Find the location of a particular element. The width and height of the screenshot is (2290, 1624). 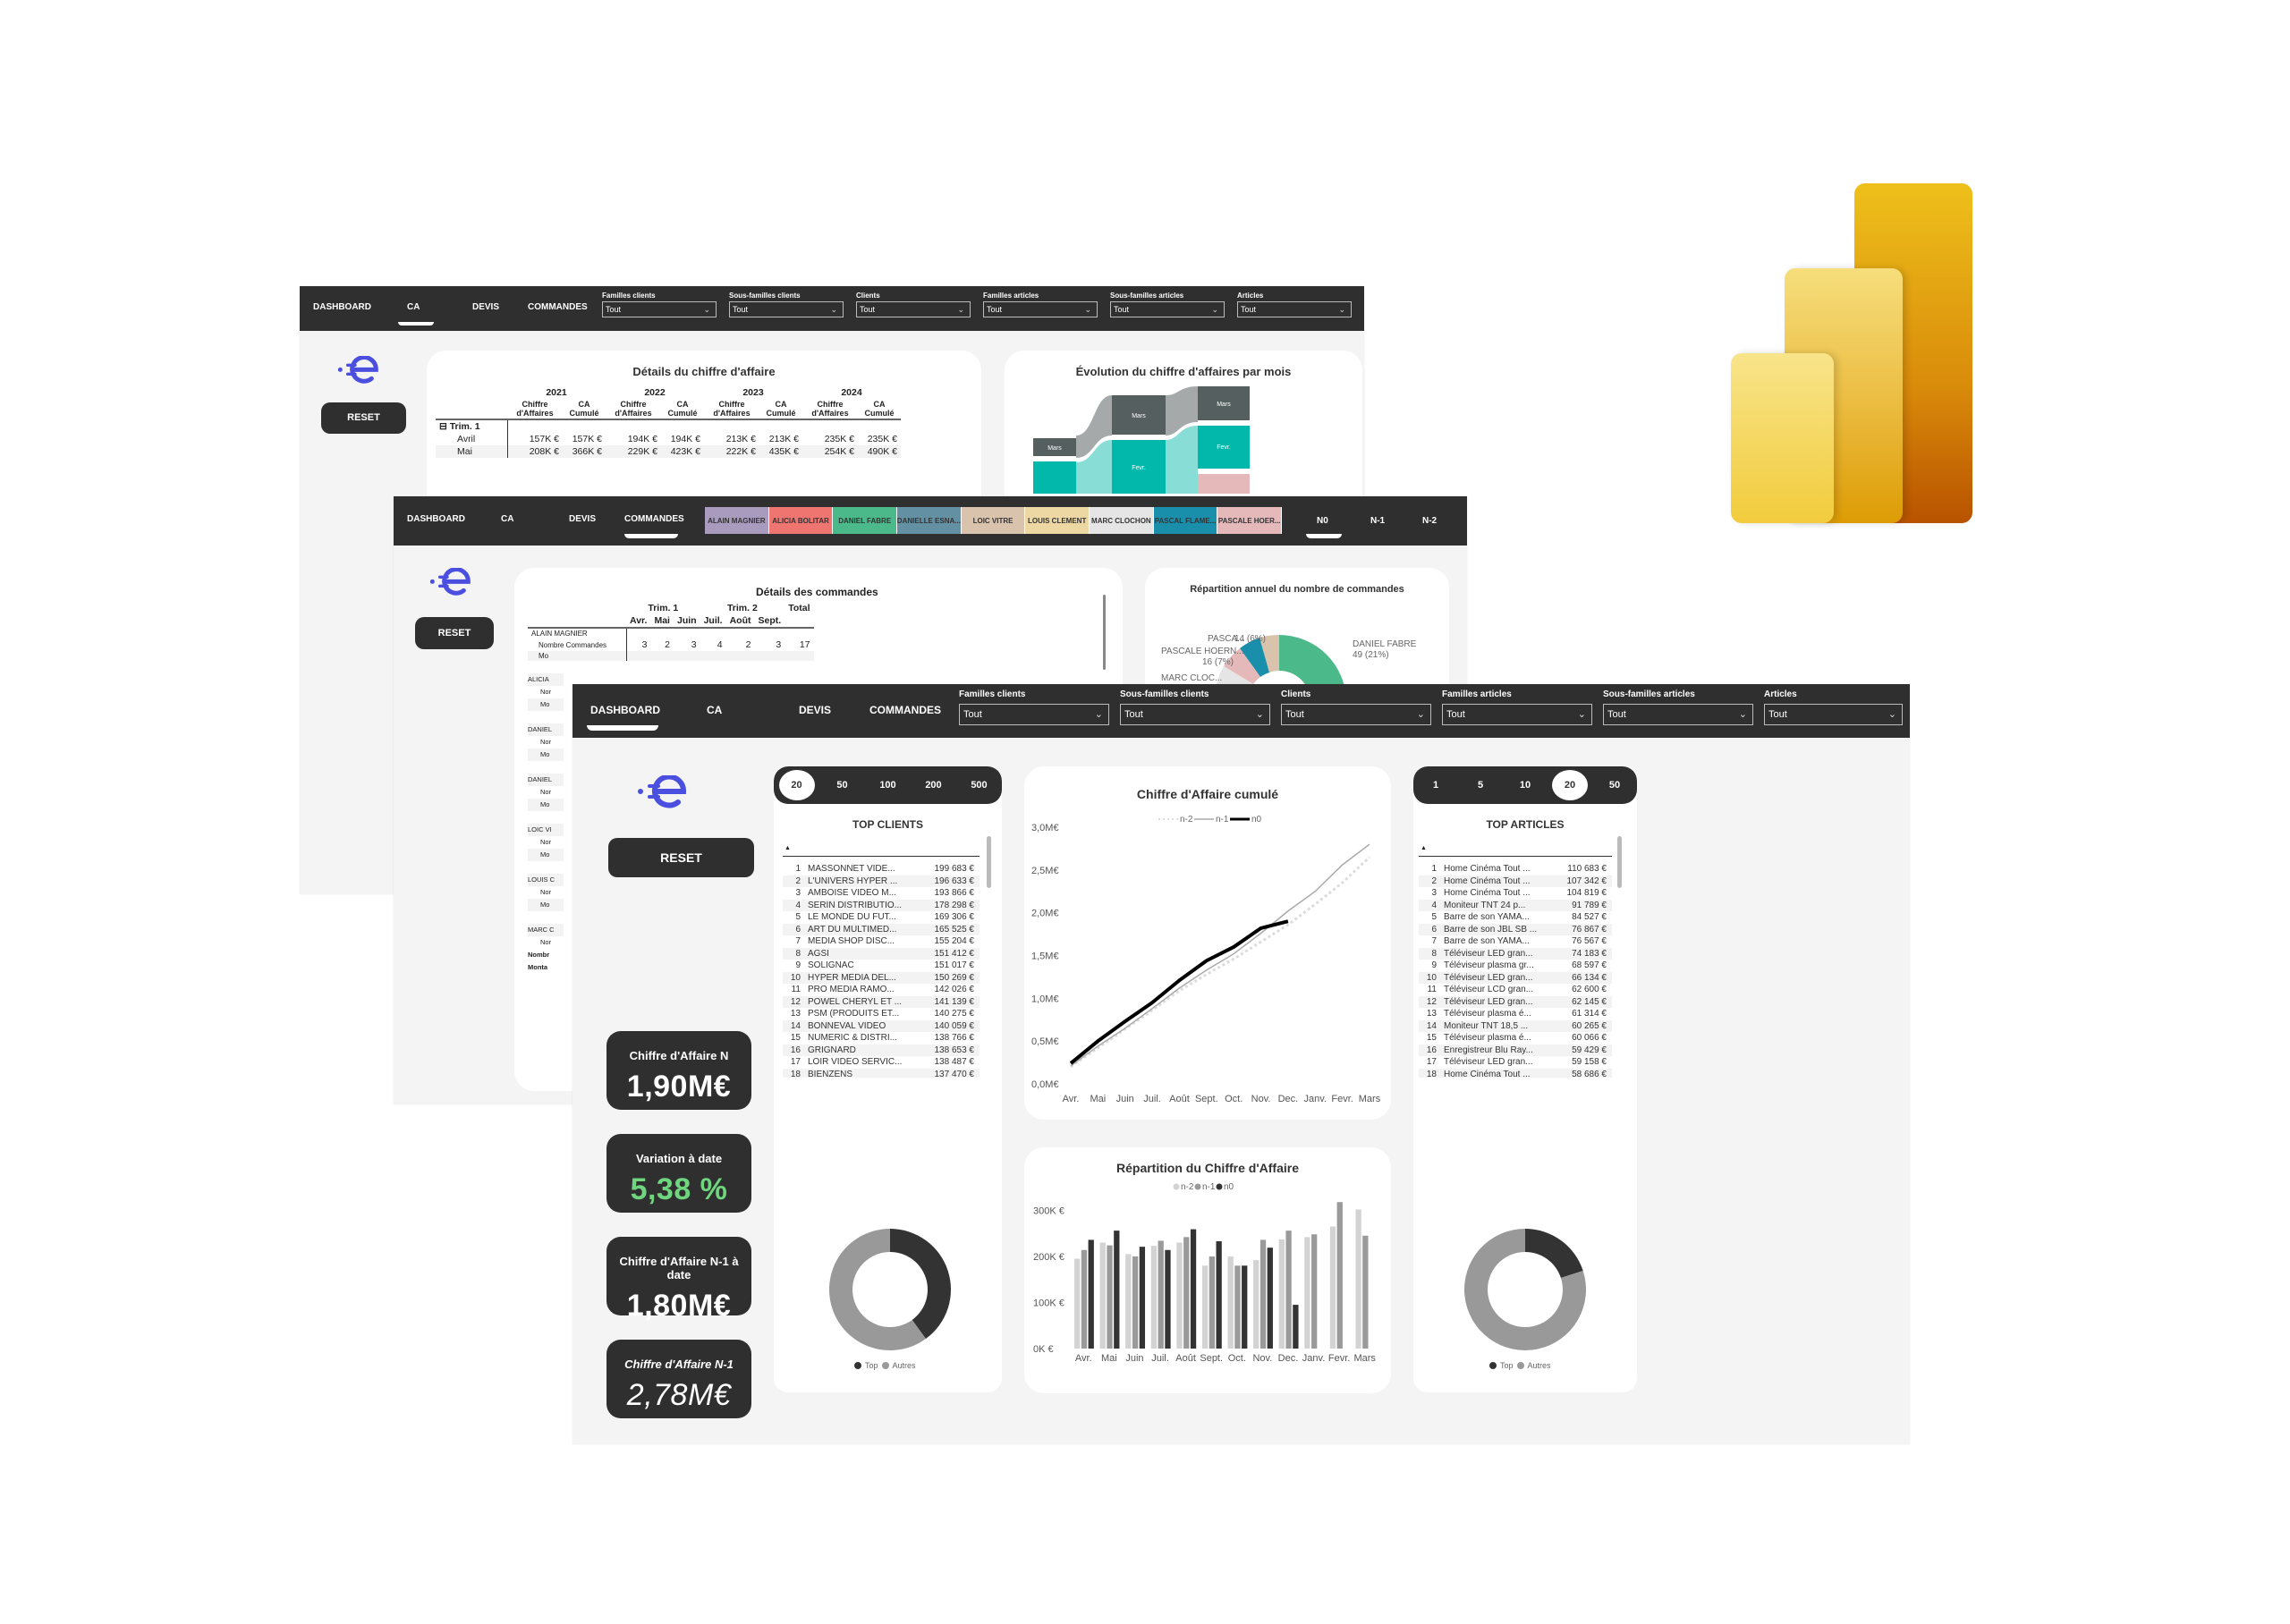

list-item: 12 Téléviseur LED gran... 62 145 € is located at coordinates (1515, 1001).